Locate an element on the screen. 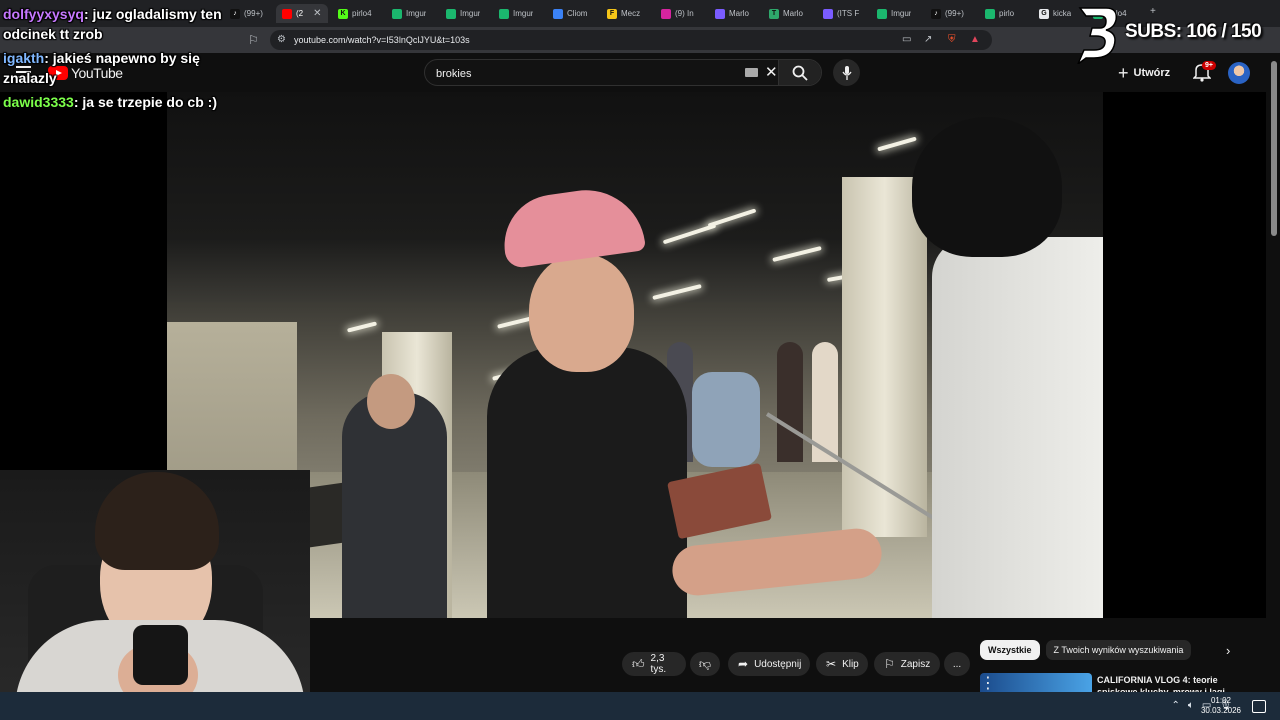 This screenshot has height=720, width=1280. cast-icon: ▭ is located at coordinates (906, 39).